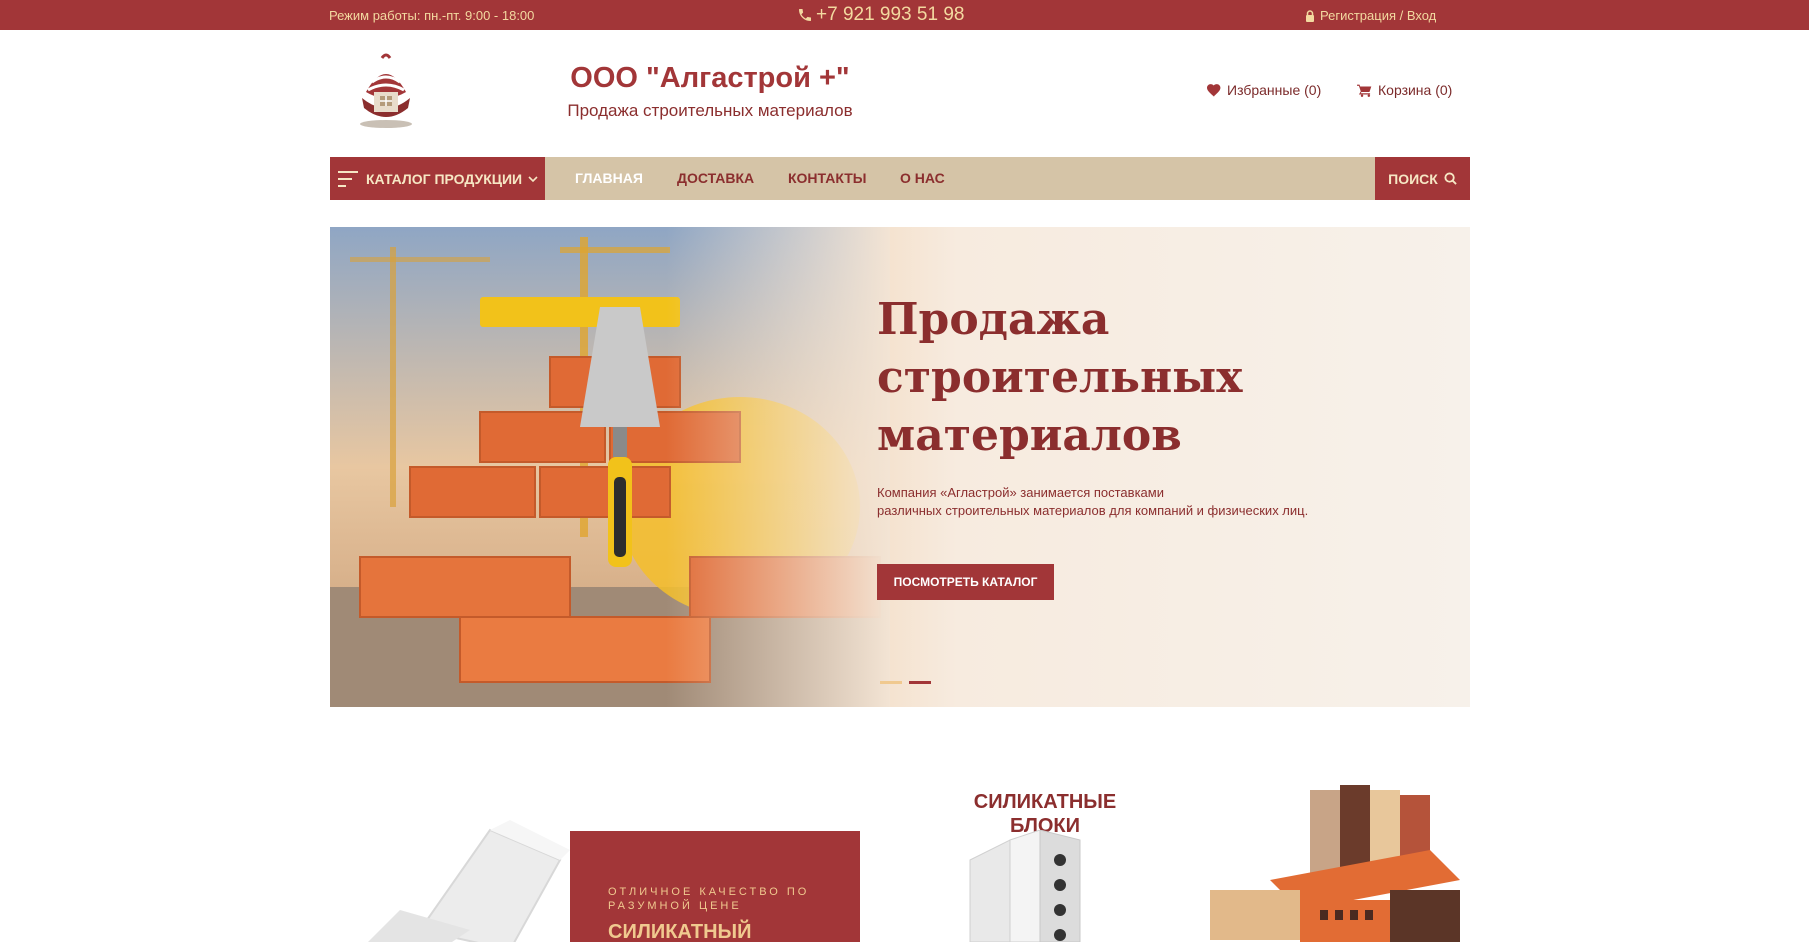 Image resolution: width=1809 pixels, height=942 pixels. I want to click on search-icon, so click(1450, 178).